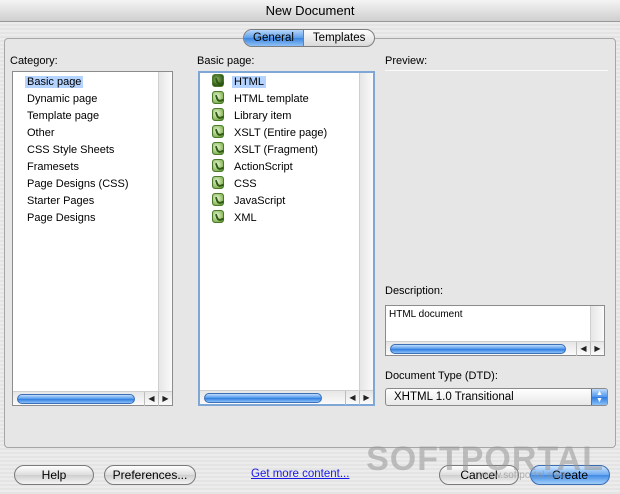 This screenshot has height=494, width=620. Describe the element at coordinates (479, 475) in the screenshot. I see `cancel-button: Cancel` at that location.